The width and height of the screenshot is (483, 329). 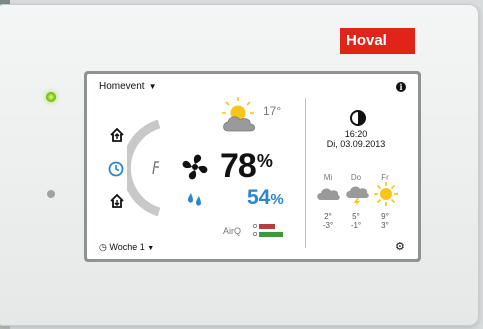 What do you see at coordinates (377, 41) in the screenshot?
I see `brand-logo: Hoval` at bounding box center [377, 41].